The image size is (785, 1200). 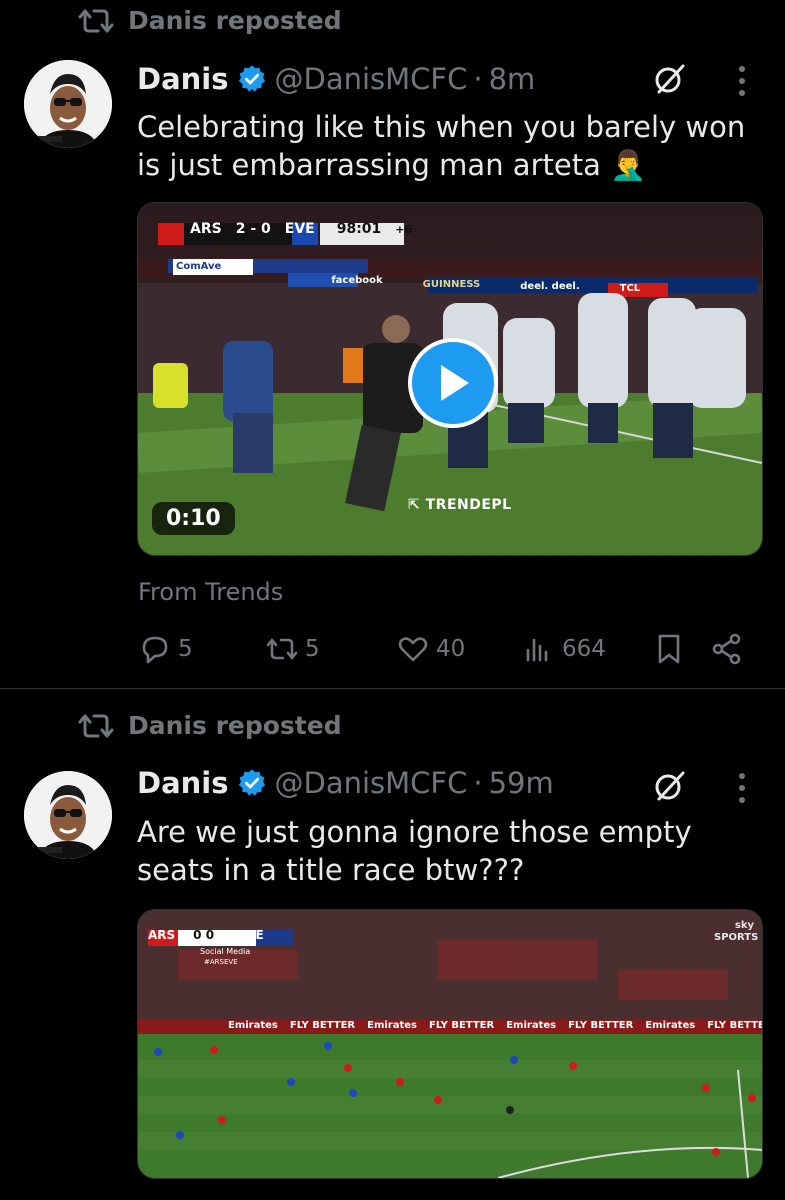 What do you see at coordinates (185, 649) in the screenshot?
I see `reply-count: 5` at bounding box center [185, 649].